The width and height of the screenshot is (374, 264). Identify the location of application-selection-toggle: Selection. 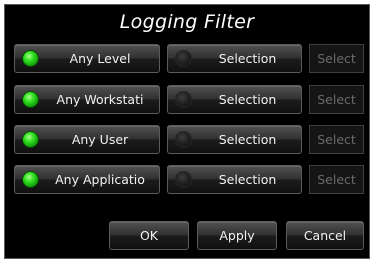
(234, 179).